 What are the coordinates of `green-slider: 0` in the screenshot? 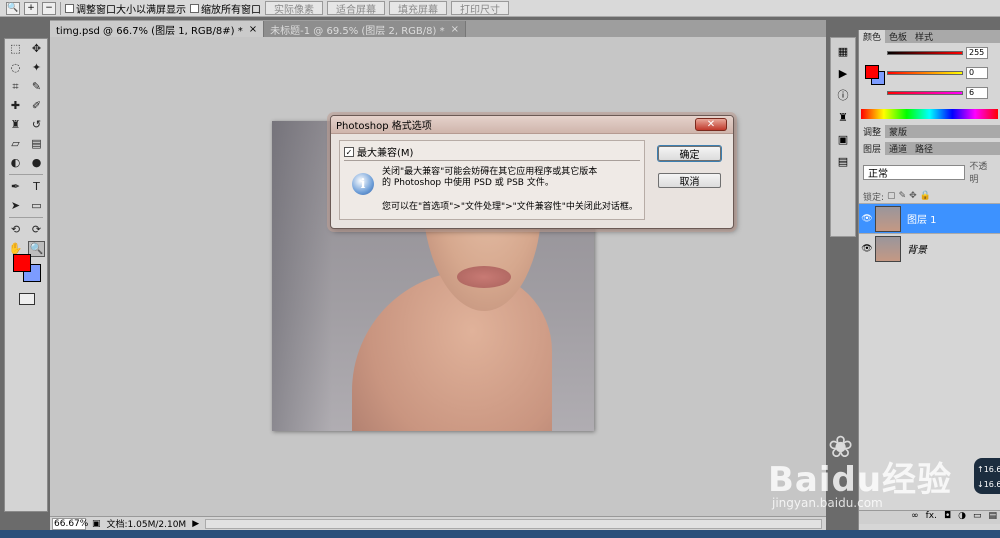 It's located at (929, 73).